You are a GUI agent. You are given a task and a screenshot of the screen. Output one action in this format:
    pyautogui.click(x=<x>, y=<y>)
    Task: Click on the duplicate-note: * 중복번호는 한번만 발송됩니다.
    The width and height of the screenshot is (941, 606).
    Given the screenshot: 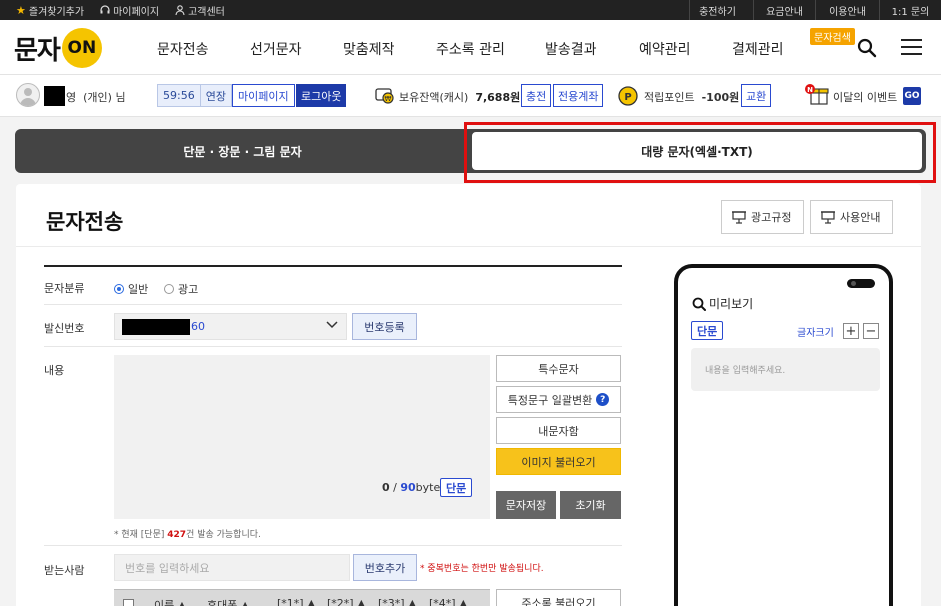 What is the action you would take?
    pyautogui.click(x=482, y=569)
    